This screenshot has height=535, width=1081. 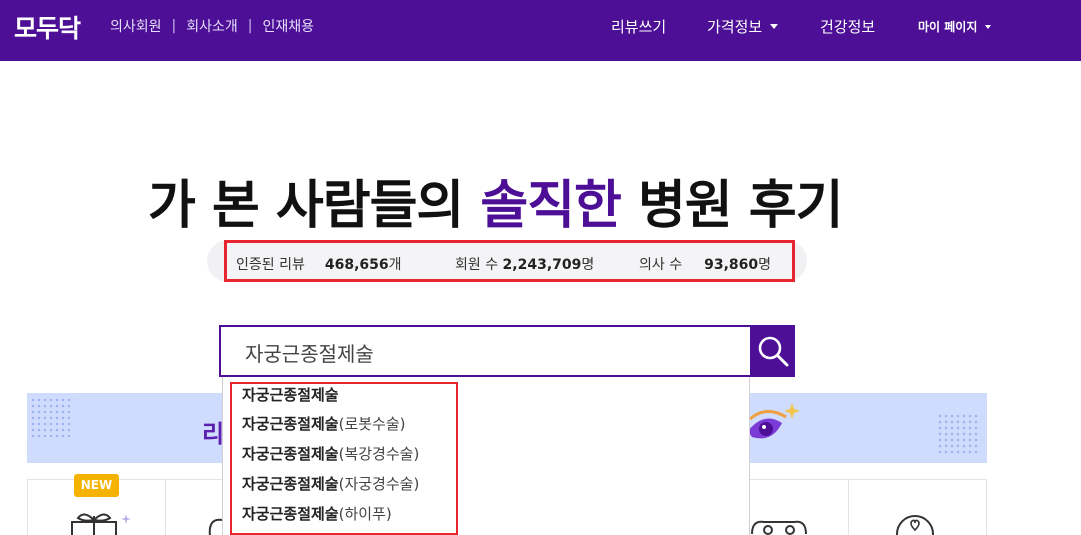 I want to click on nav-health-info: 건강정보, so click(x=847, y=26).